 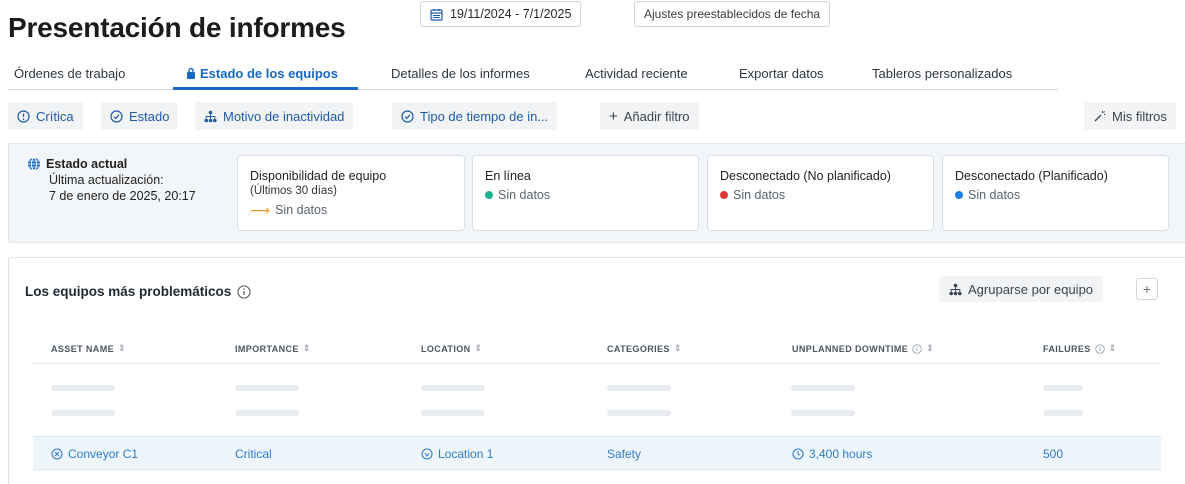 What do you see at coordinates (128, 291) in the screenshot?
I see `problem-assets-title: Los equipos más problemáticos` at bounding box center [128, 291].